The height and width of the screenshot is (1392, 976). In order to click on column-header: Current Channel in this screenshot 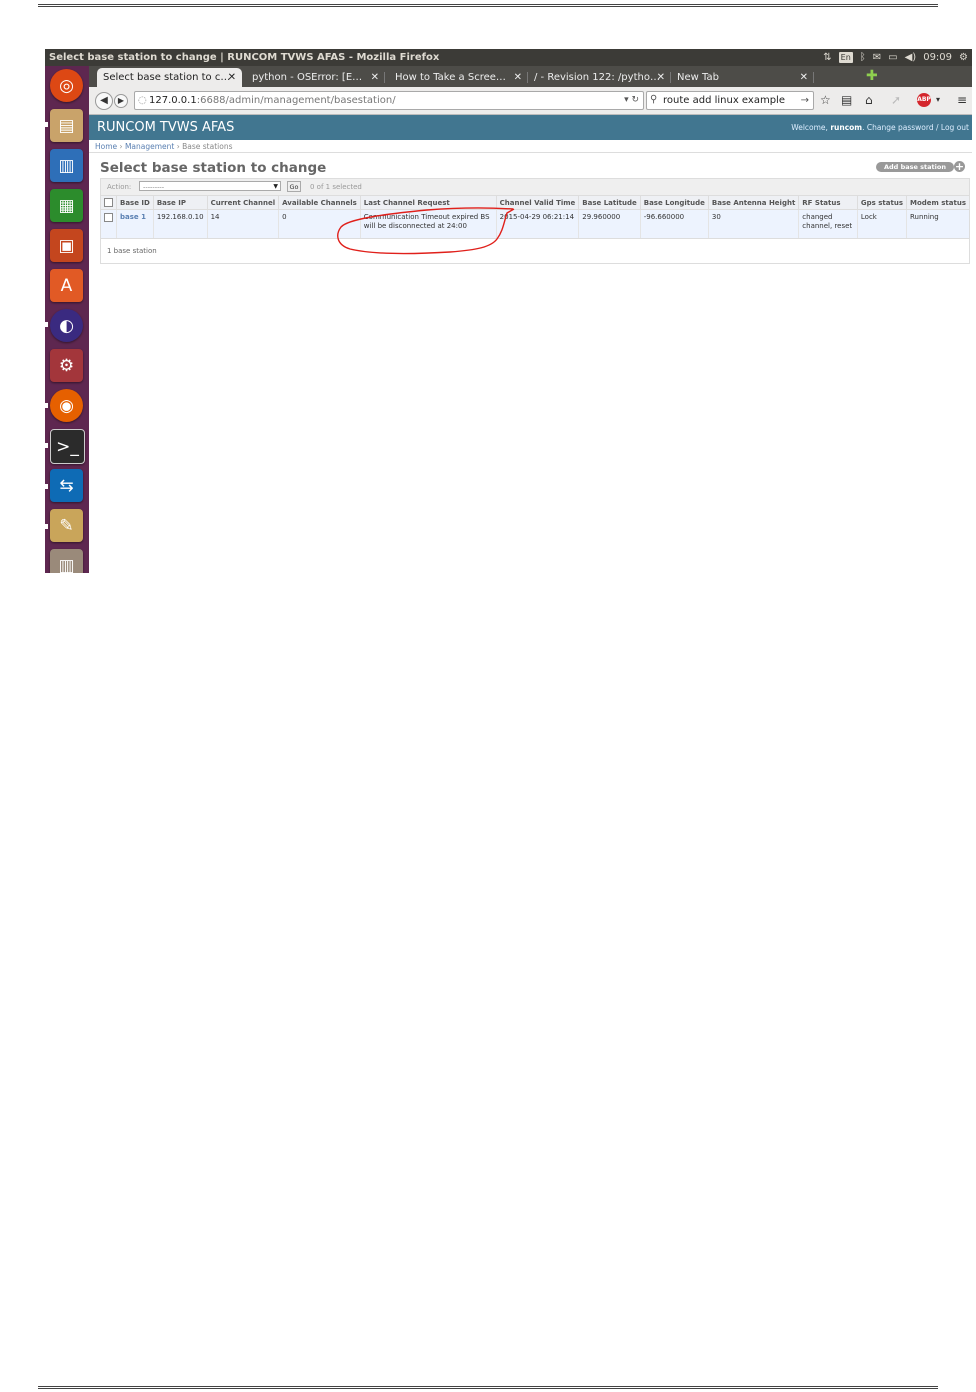, I will do `click(242, 203)`.